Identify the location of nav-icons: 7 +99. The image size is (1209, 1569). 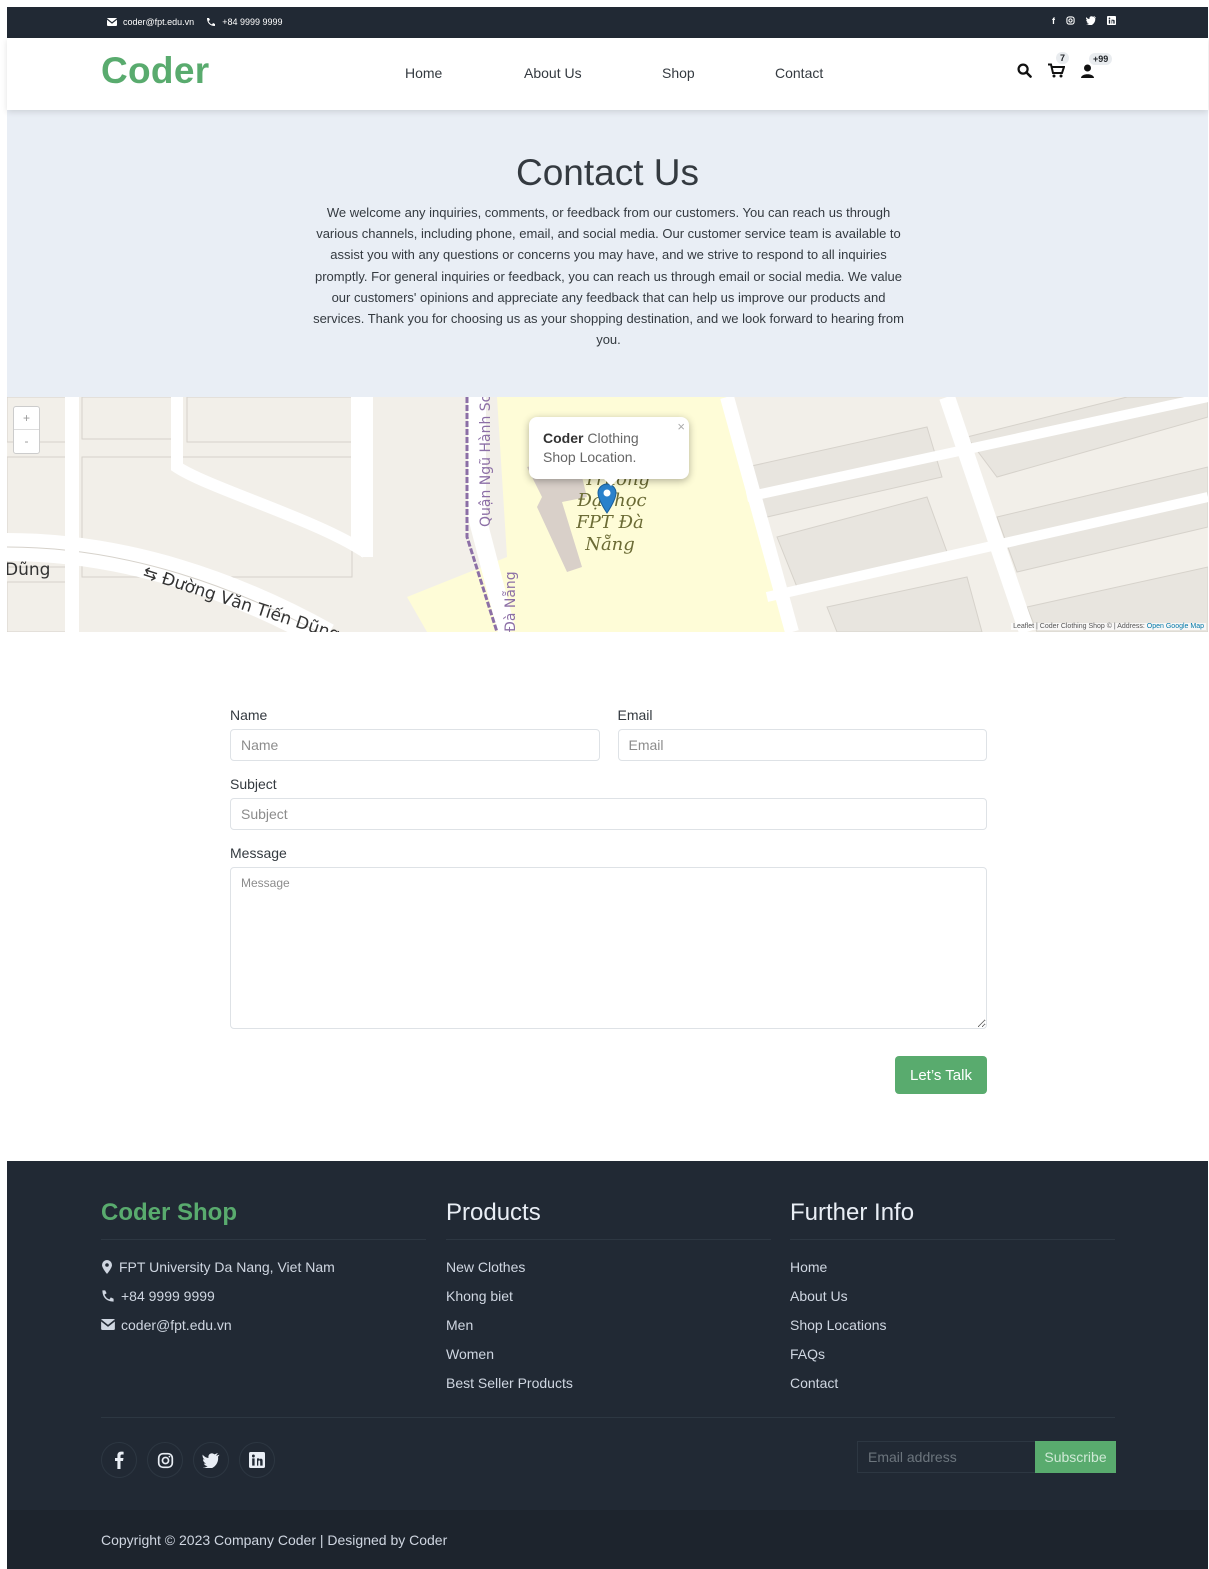
(1065, 65).